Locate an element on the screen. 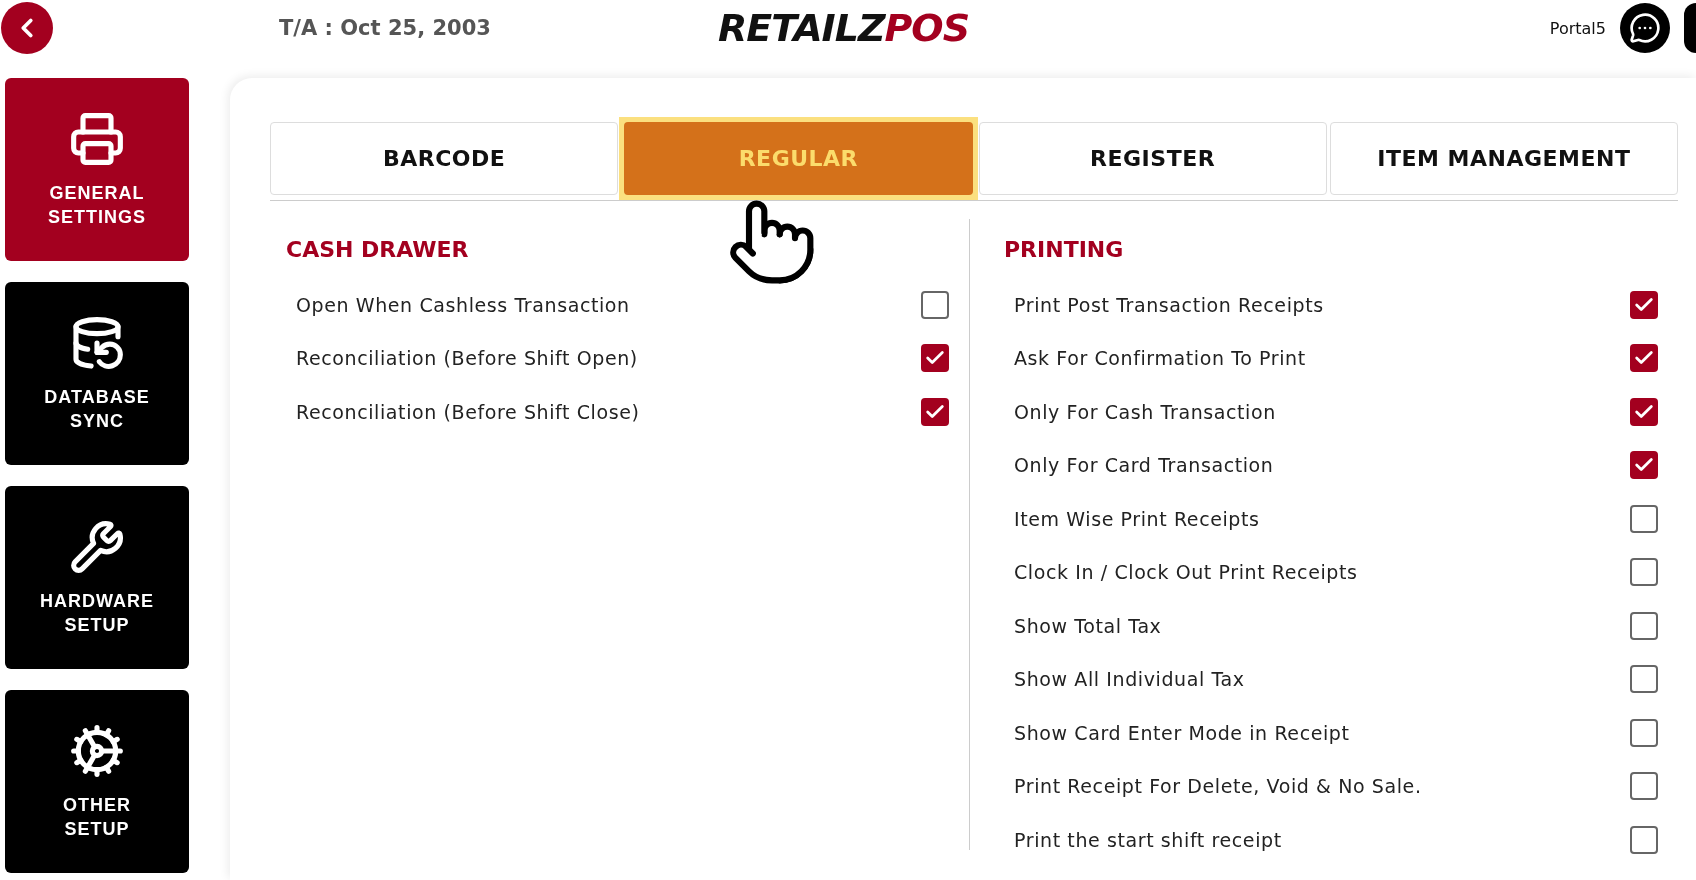 This screenshot has height=880, width=1696. back-button is located at coordinates (27, 28).